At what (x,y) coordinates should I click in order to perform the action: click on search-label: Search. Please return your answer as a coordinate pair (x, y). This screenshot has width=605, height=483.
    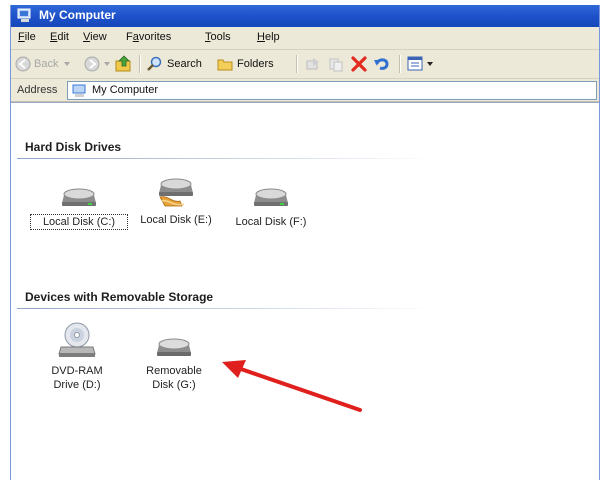
    Looking at the image, I should click on (184, 64).